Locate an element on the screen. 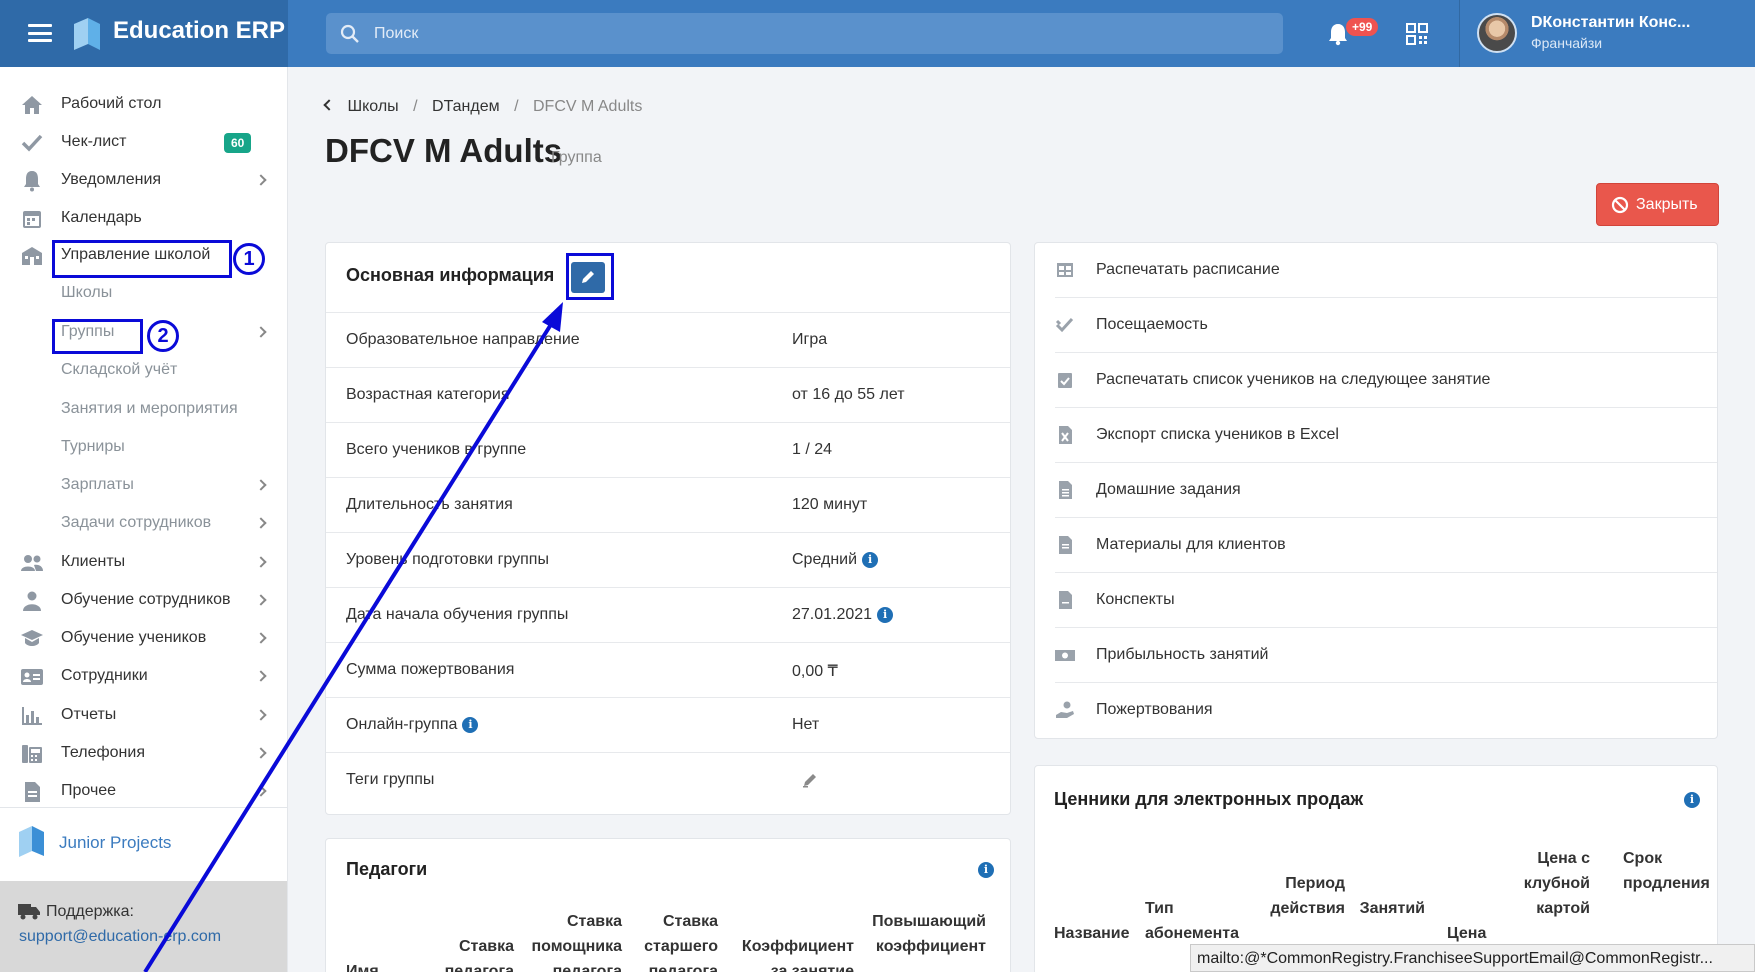 Image resolution: width=1755 pixels, height=972 pixels. teachers-header-name: Имя is located at coordinates (362, 967).